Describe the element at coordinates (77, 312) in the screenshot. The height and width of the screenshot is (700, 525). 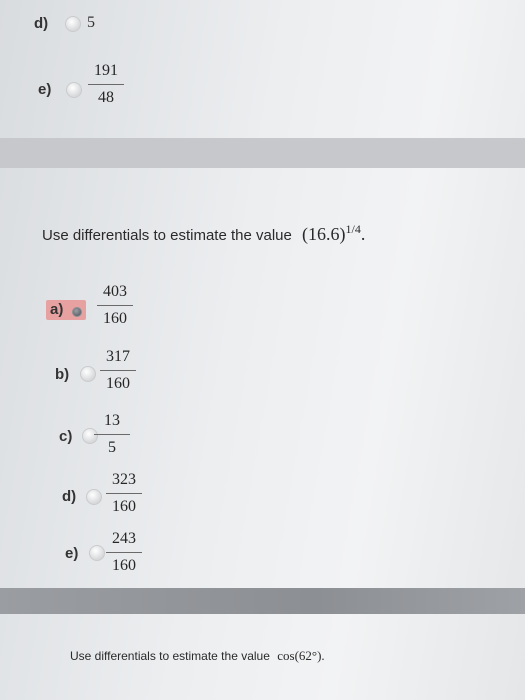
I see `option-a-radio` at that location.